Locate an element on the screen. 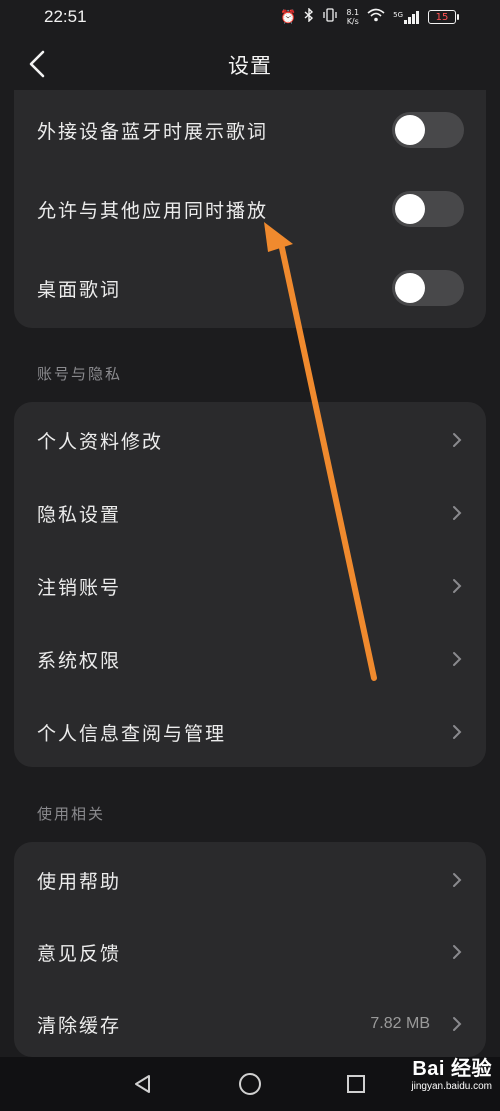 The height and width of the screenshot is (1111, 500). list-item-profile-edit: 个人资料修改 is located at coordinates (250, 440).